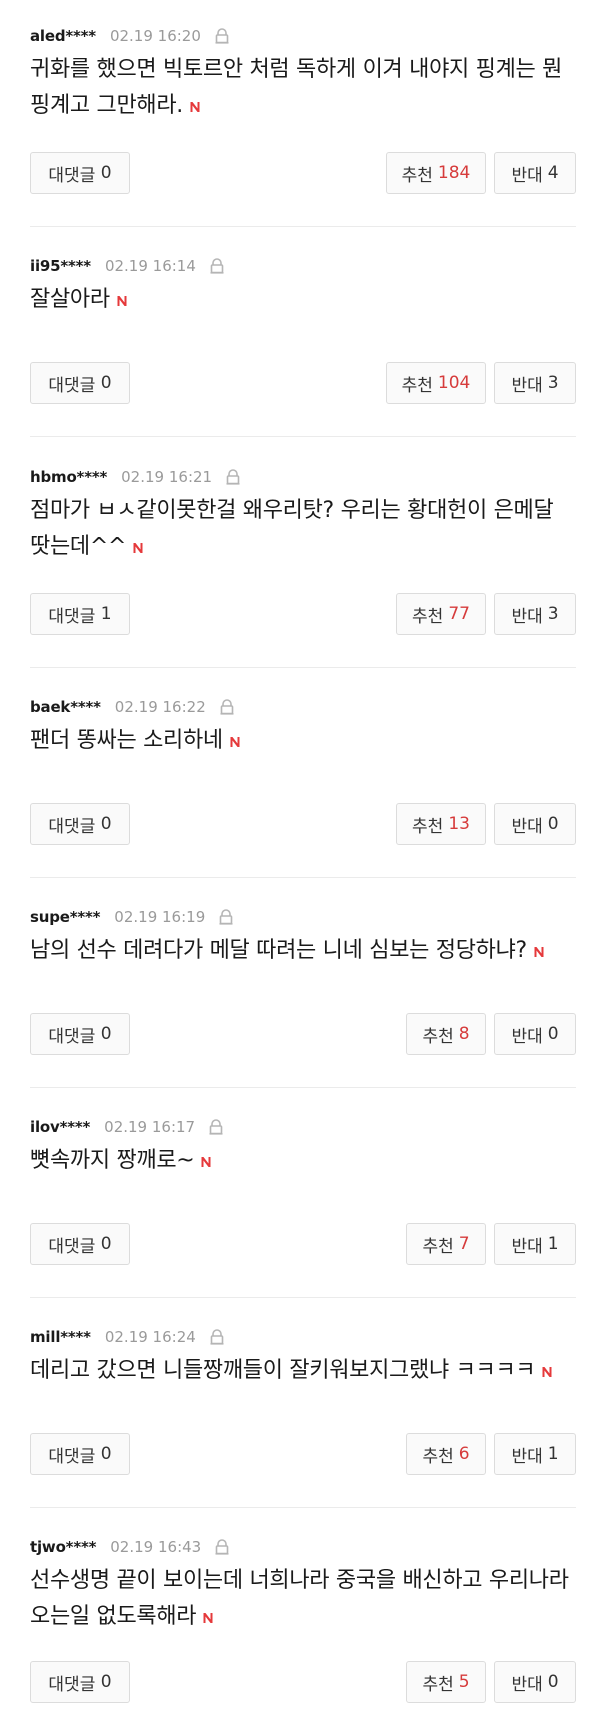 The height and width of the screenshot is (1723, 600). Describe the element at coordinates (60, 266) in the screenshot. I see `comment-username: ii95****` at that location.